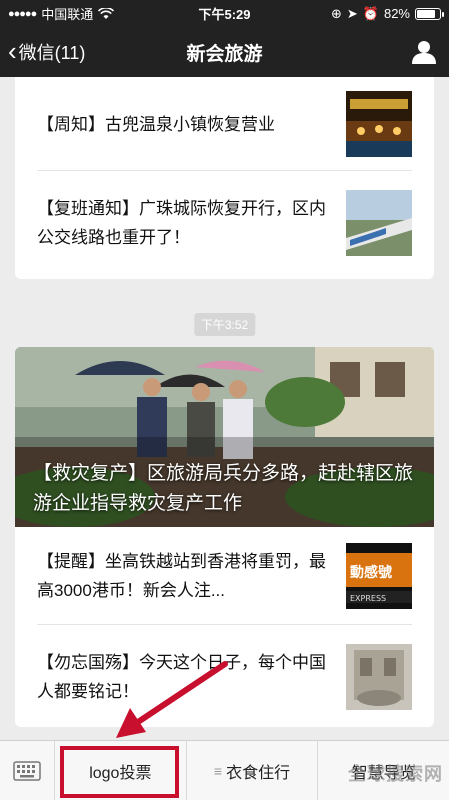 This screenshot has height=800, width=449. What do you see at coordinates (368, 598) in the screenshot?
I see `svg-text: EXPRESS` at bounding box center [368, 598].